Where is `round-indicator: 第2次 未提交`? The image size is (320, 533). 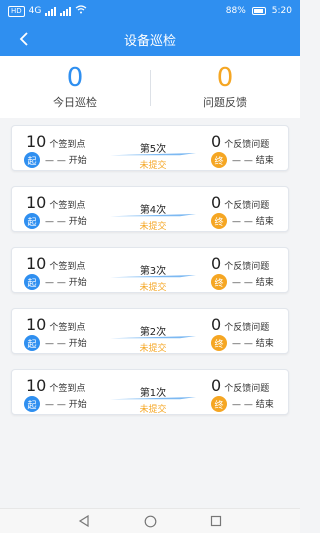 round-indicator: 第2次 未提交 is located at coordinates (153, 338).